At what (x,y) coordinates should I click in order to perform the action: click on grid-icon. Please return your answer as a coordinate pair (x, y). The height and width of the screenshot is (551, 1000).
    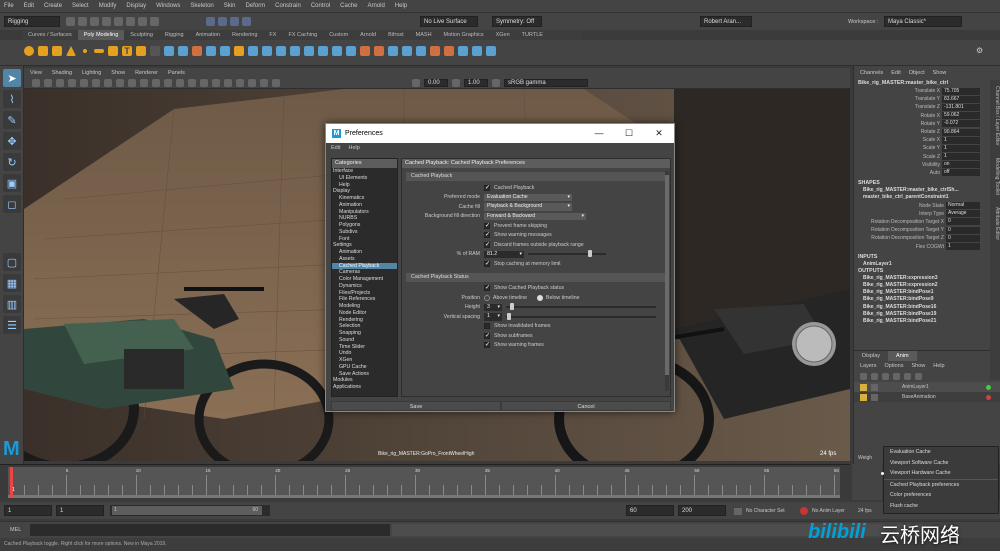
    Looking at the image, I should click on (84, 83).